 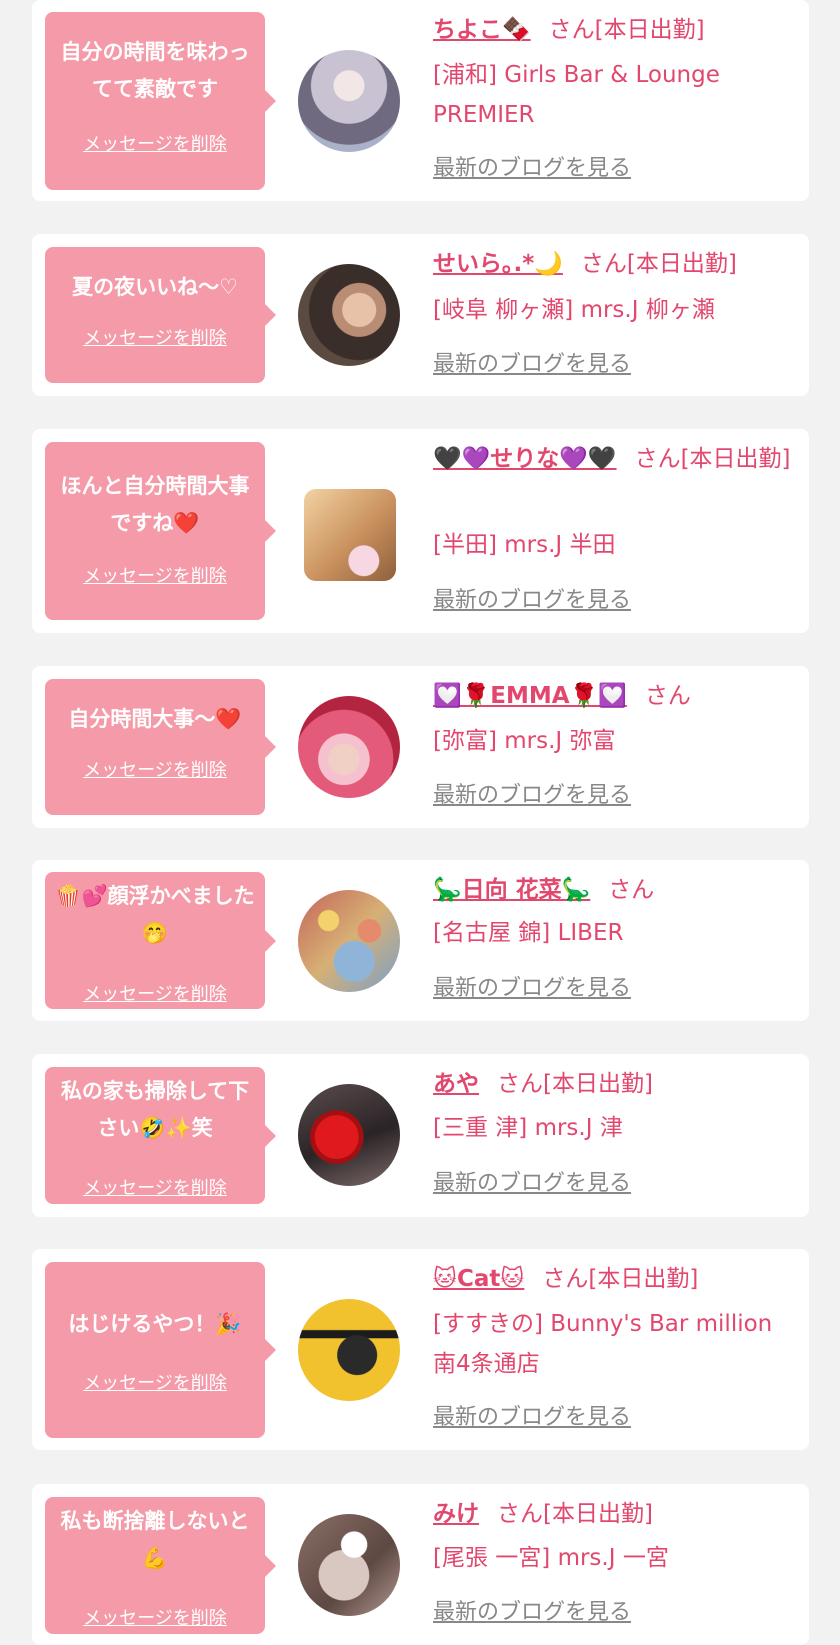 I want to click on profile-name-link: せいら｡.*🌙, so click(x=498, y=264).